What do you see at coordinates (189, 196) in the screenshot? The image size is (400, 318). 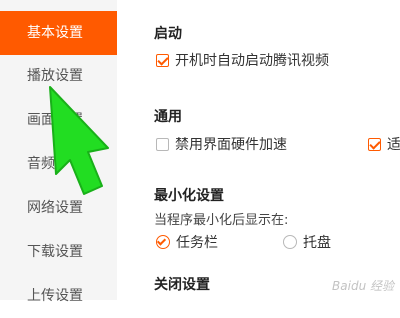 I see `section-title-minimize: 最小化设置` at bounding box center [189, 196].